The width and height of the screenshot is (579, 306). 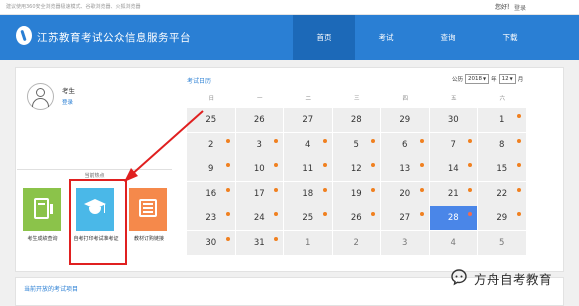 What do you see at coordinates (453, 99) in the screenshot?
I see `weekday-fri: 五` at bounding box center [453, 99].